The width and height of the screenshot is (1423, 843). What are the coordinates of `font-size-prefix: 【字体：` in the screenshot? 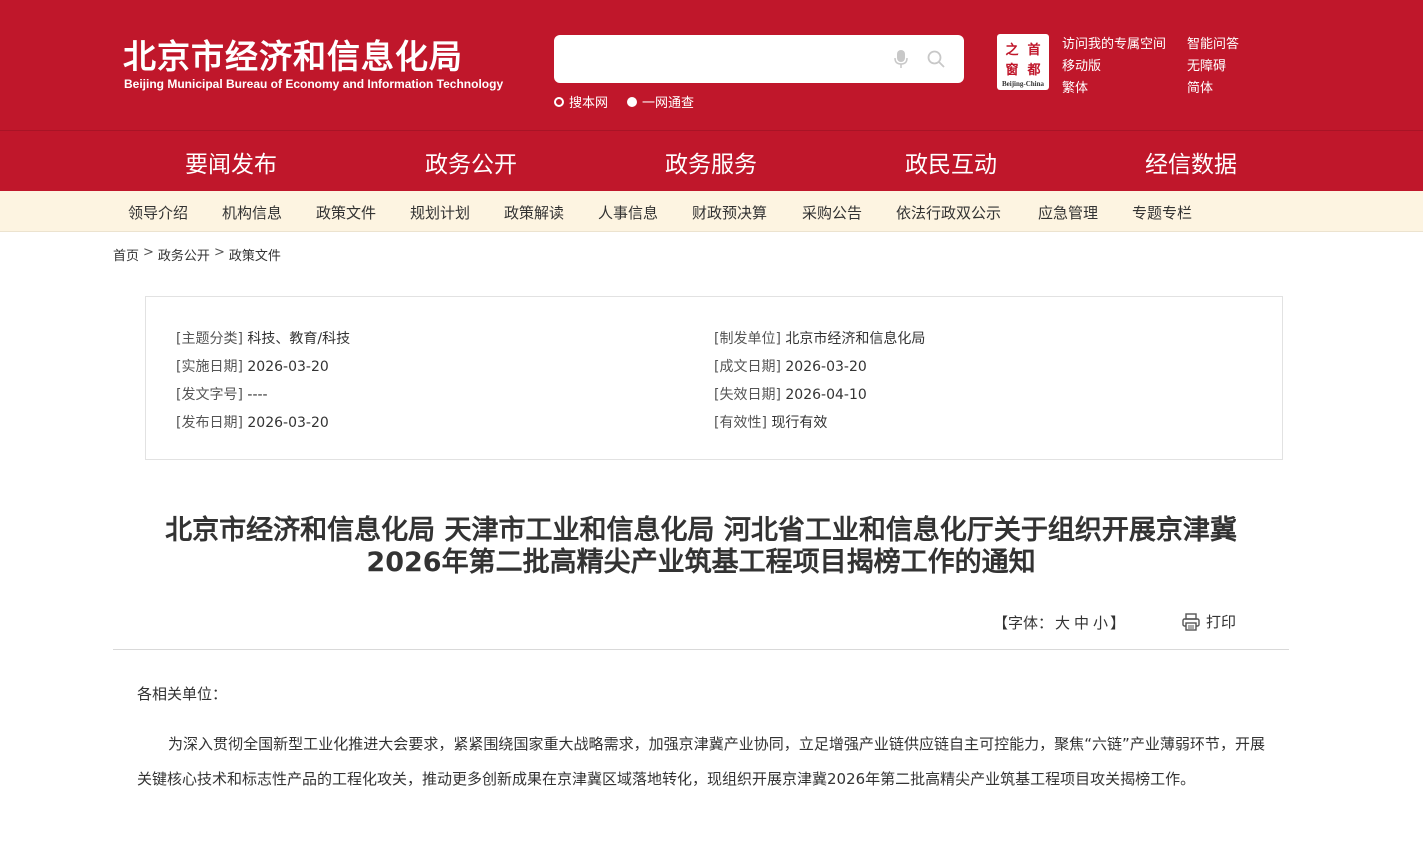 It's located at (1023, 623).